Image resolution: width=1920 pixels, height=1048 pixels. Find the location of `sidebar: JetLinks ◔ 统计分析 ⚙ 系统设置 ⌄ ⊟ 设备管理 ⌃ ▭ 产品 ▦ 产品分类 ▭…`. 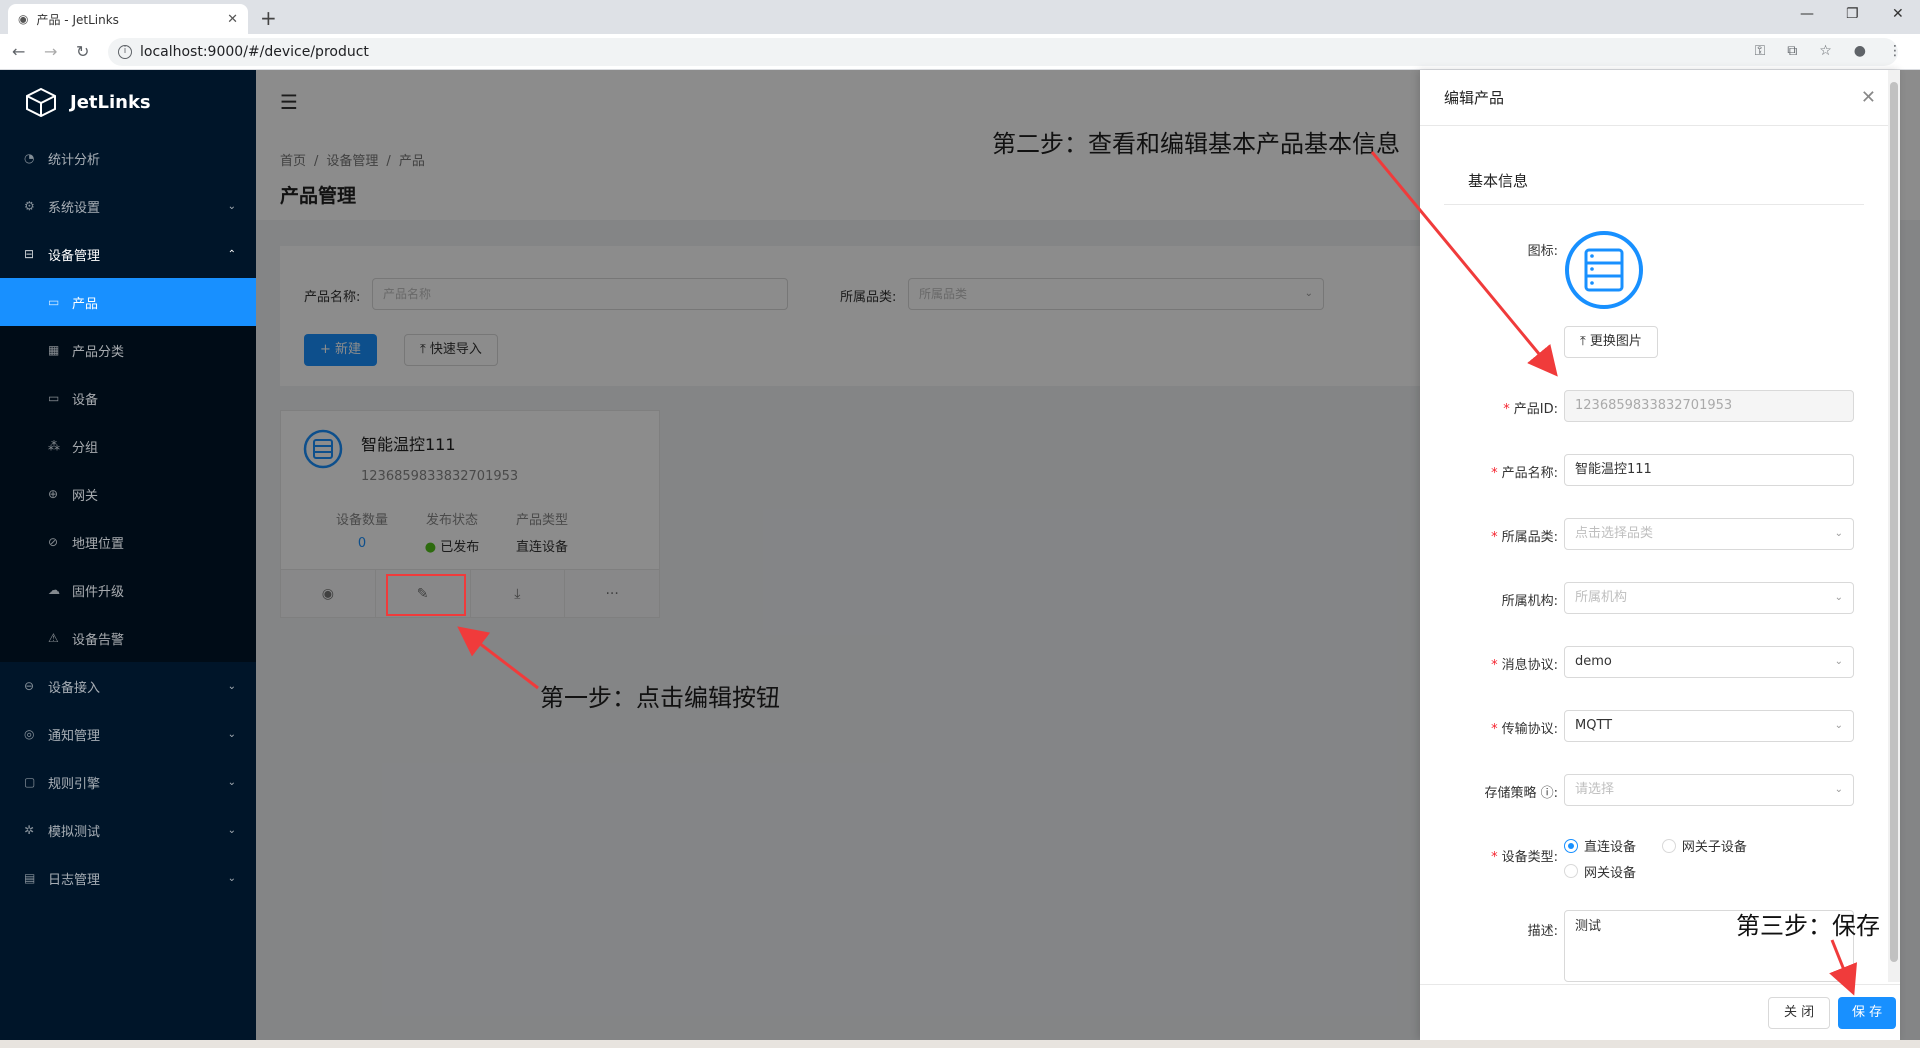

sidebar: JetLinks ◔ 统计分析 ⚙ 系统设置 ⌄ ⊟ 设备管理 ⌃ ▭ 产品 ▦ 产品分类 ▭… is located at coordinates (128, 555).